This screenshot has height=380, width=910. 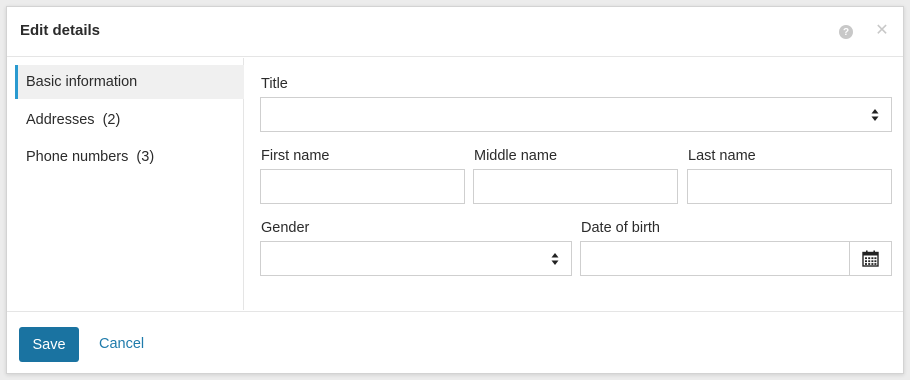 What do you see at coordinates (121, 344) in the screenshot?
I see `cancel-link: Cancel` at bounding box center [121, 344].